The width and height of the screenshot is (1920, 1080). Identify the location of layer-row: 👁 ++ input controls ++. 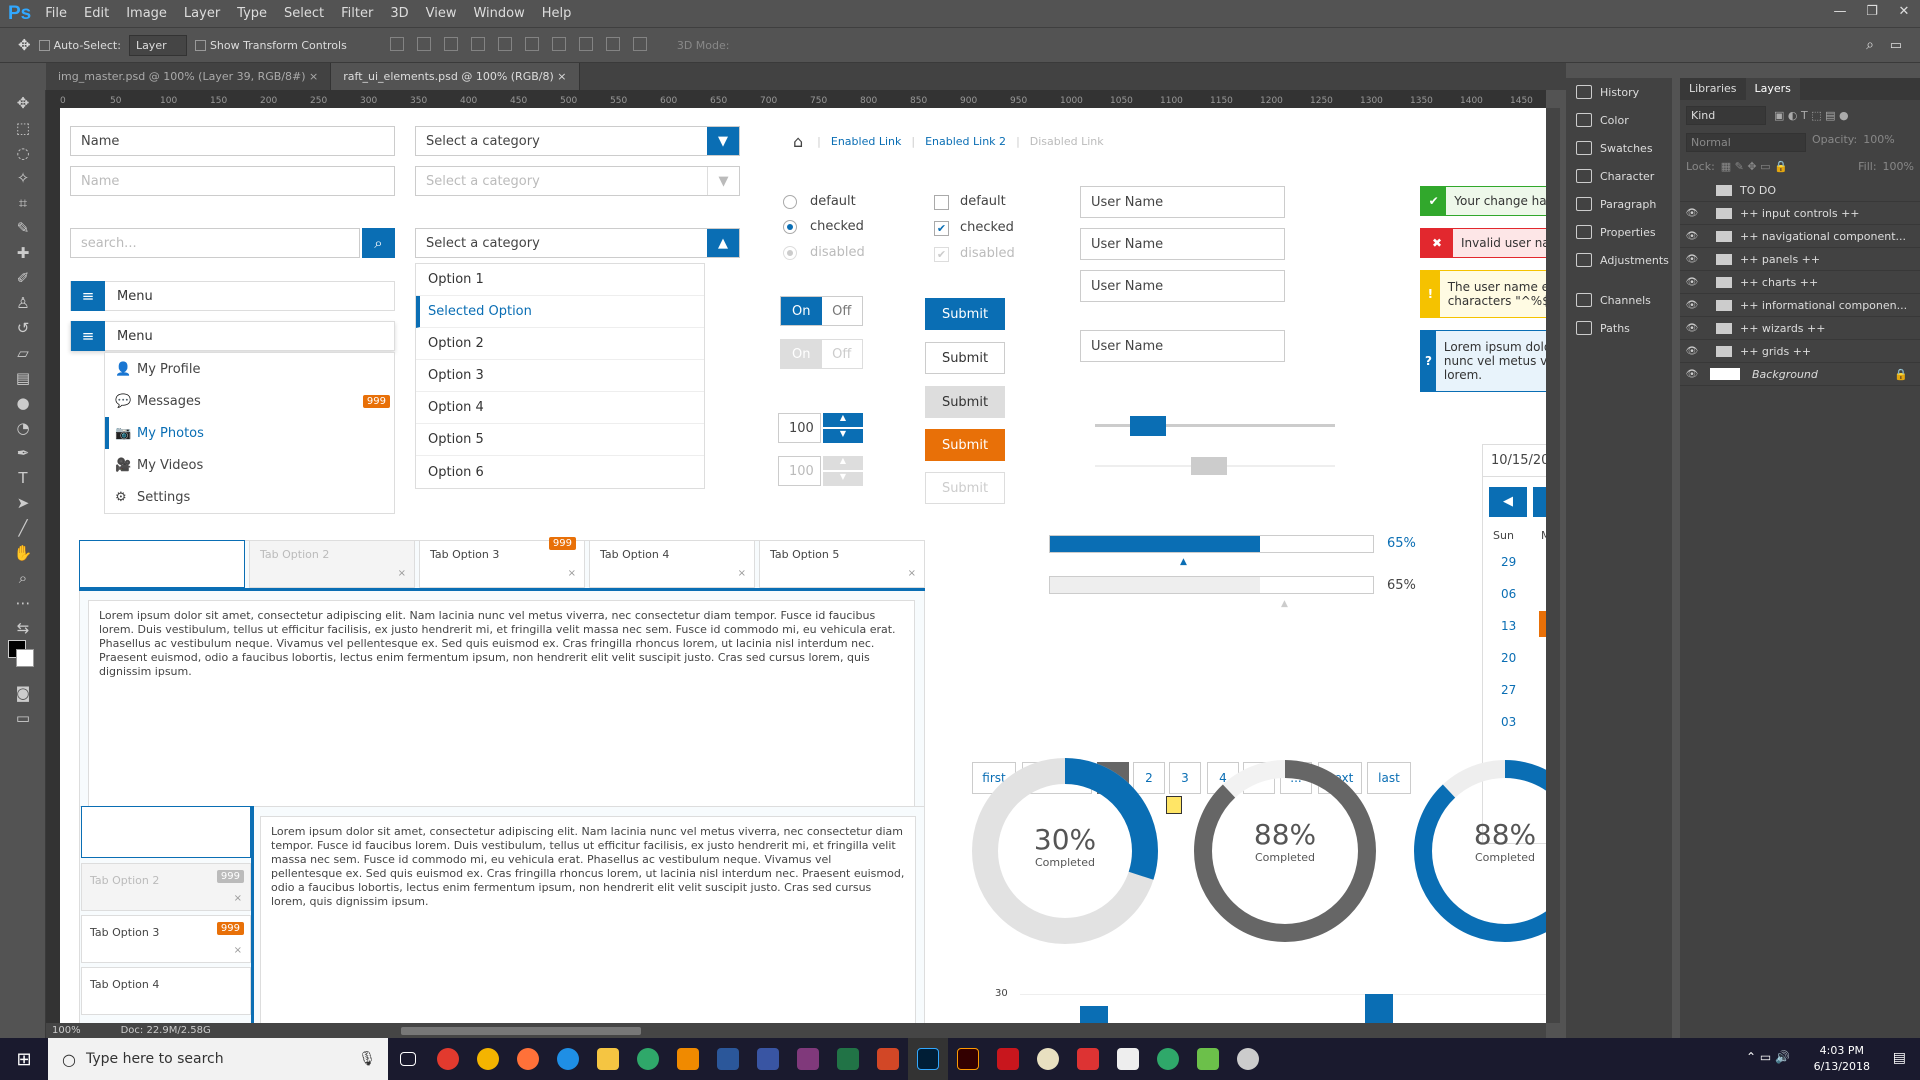
(1800, 213).